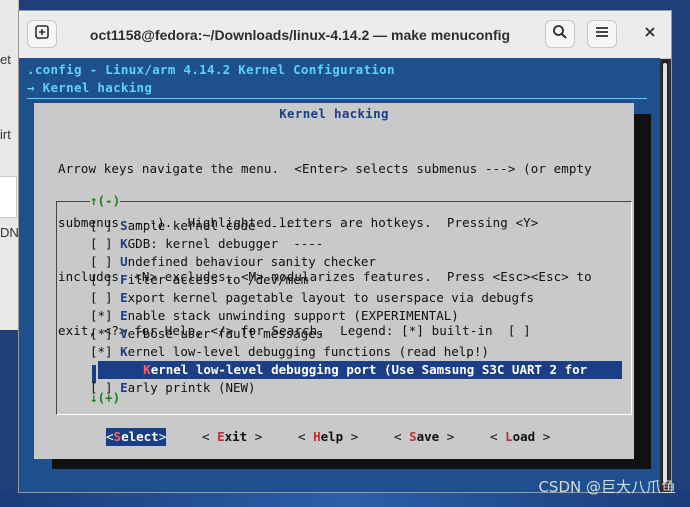 The image size is (690, 507). I want to click on scroll-up-indicator: ↑(-), so click(105, 200).